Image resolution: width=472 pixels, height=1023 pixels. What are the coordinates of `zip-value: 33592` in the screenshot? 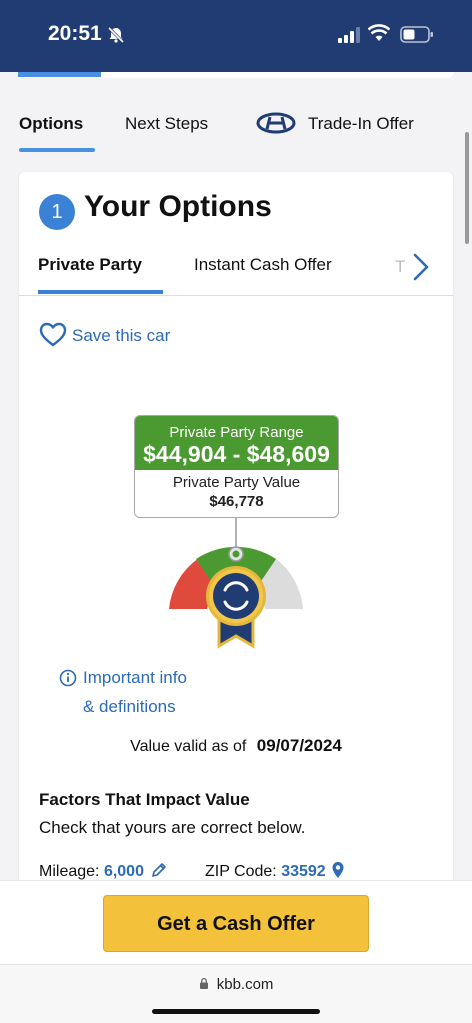 It's located at (303, 871).